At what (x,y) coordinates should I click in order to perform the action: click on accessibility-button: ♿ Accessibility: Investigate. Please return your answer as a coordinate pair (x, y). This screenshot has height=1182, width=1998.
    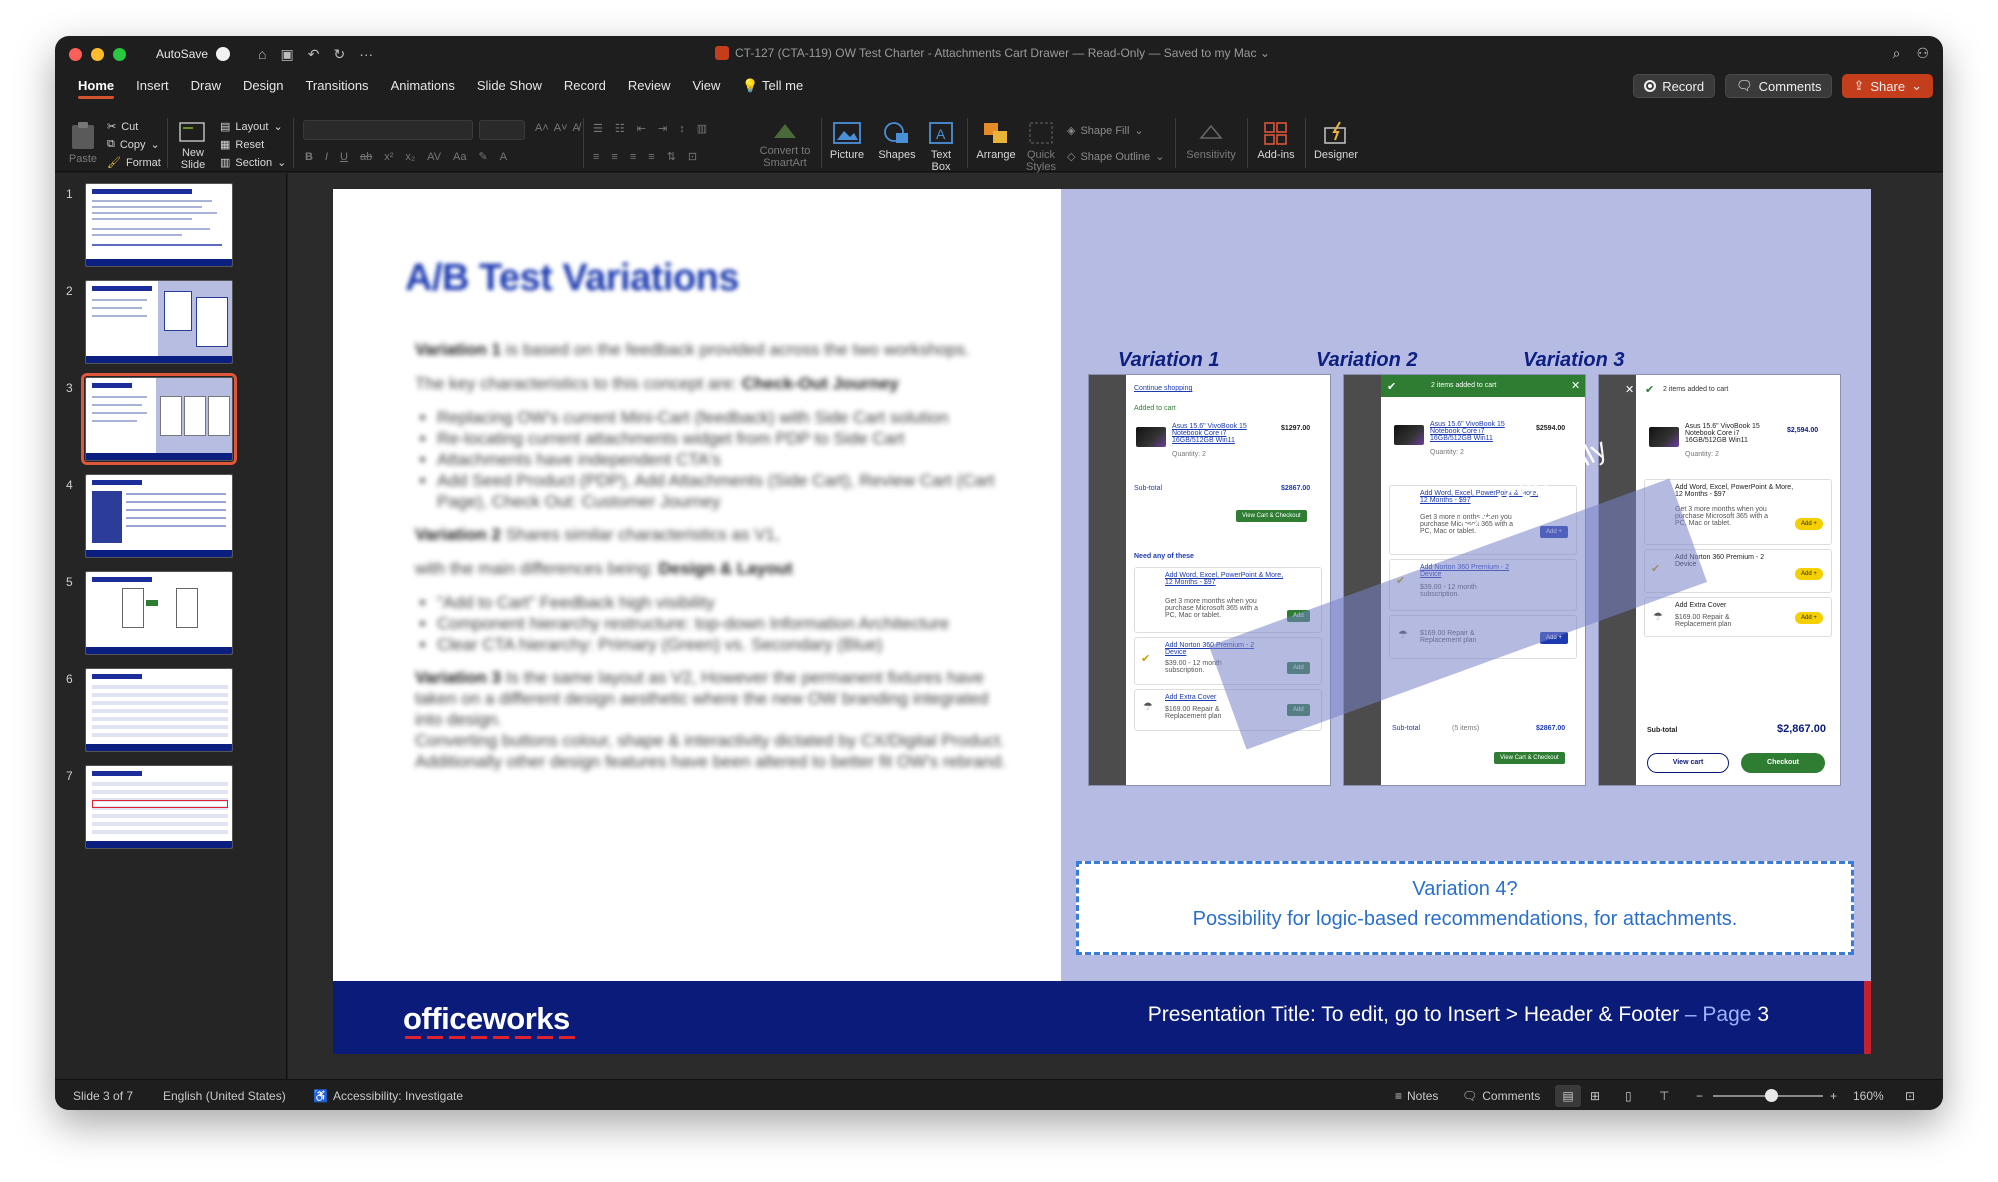
    Looking at the image, I should click on (388, 1096).